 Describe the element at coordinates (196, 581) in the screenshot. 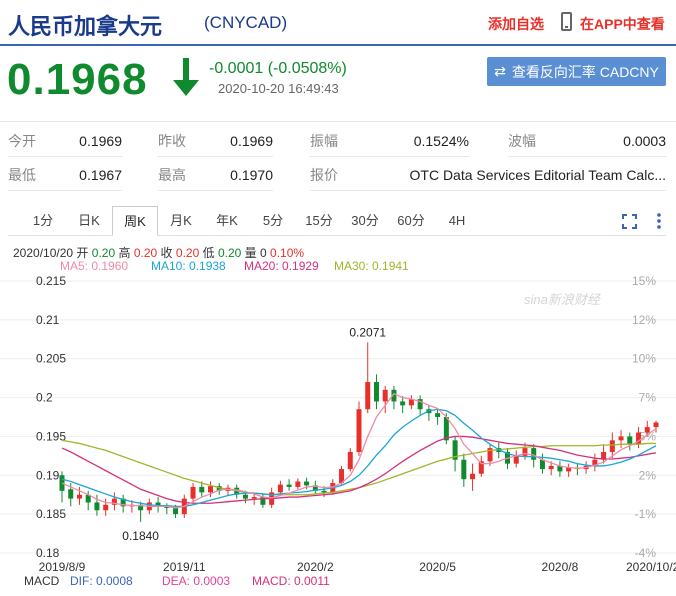

I see `macd-dea: DEA: 0.0003` at that location.